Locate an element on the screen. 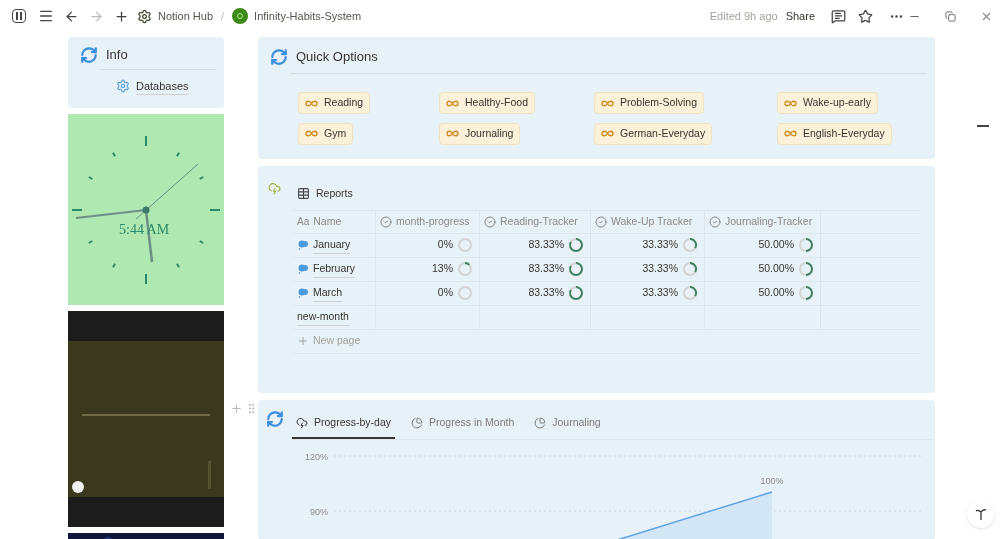 Image resolution: width=1005 pixels, height=539 pixels. help-button is located at coordinates (981, 514).